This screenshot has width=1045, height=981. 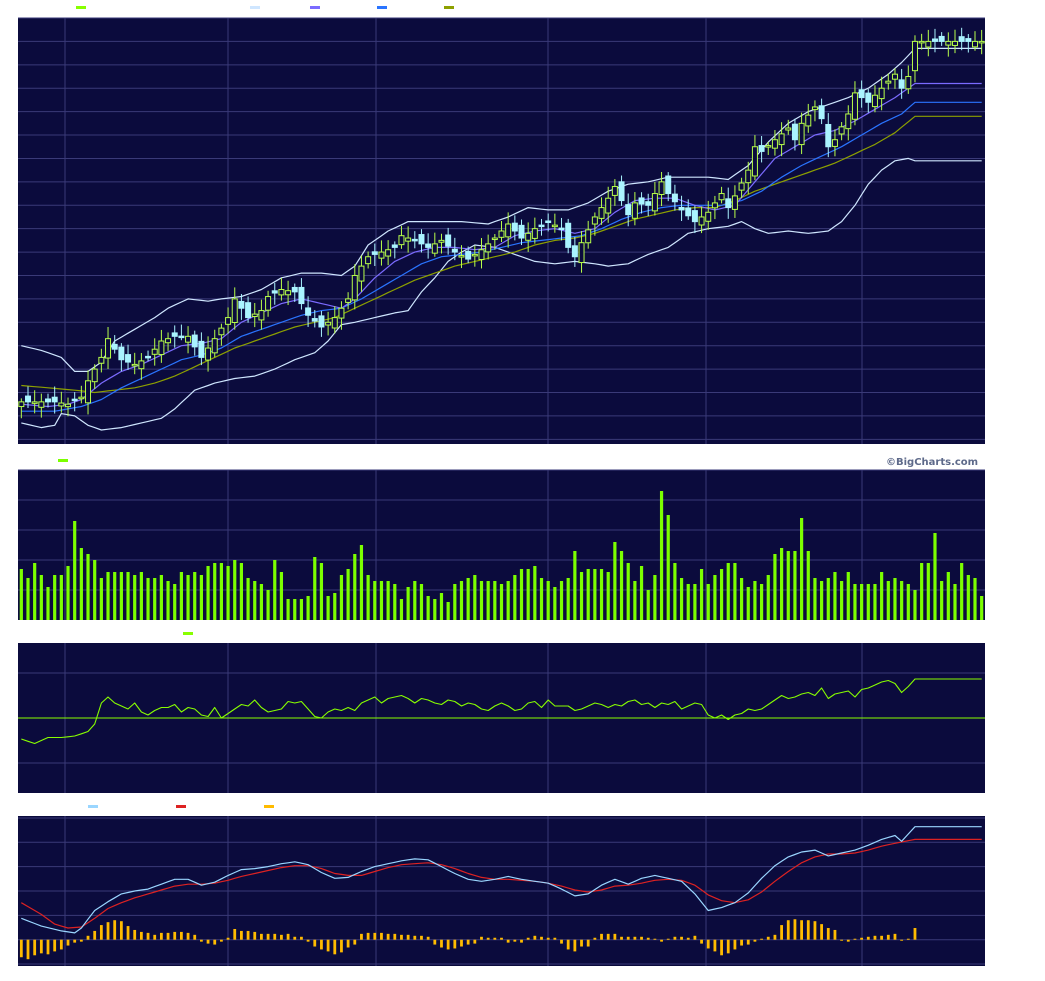 What do you see at coordinates (1000, 561) in the screenshot?
I see `volume-tick-label: 10` at bounding box center [1000, 561].